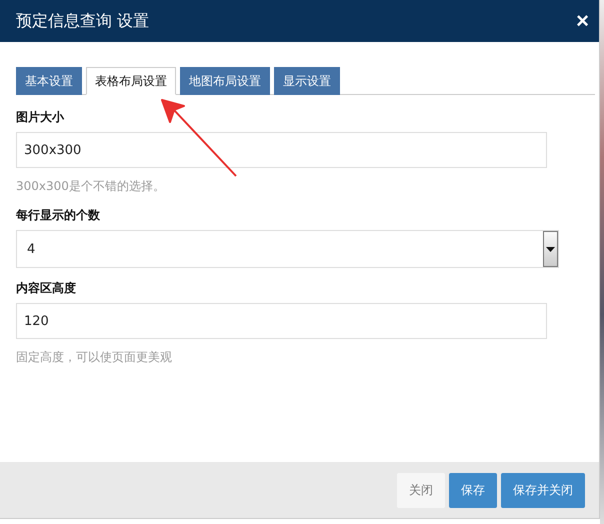 Image resolution: width=604 pixels, height=524 pixels. Describe the element at coordinates (281, 321) in the screenshot. I see `input-field: 120` at that location.